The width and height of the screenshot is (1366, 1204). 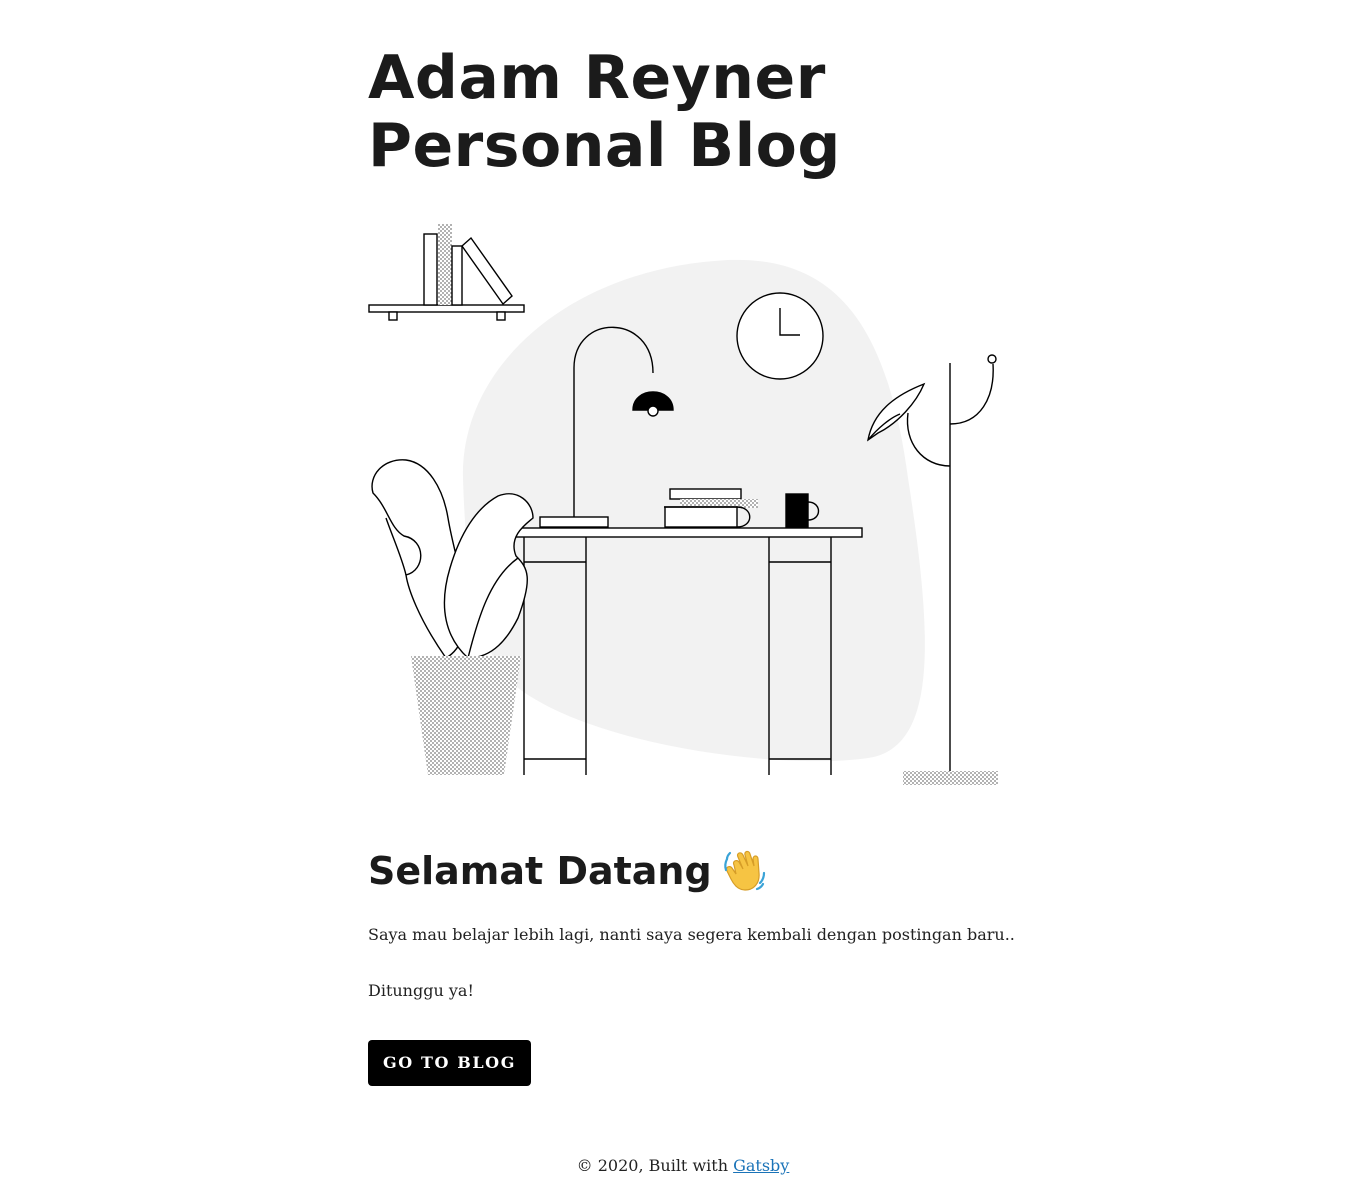 I want to click on site-title-line-1: Adam Reyner, so click(x=597, y=78).